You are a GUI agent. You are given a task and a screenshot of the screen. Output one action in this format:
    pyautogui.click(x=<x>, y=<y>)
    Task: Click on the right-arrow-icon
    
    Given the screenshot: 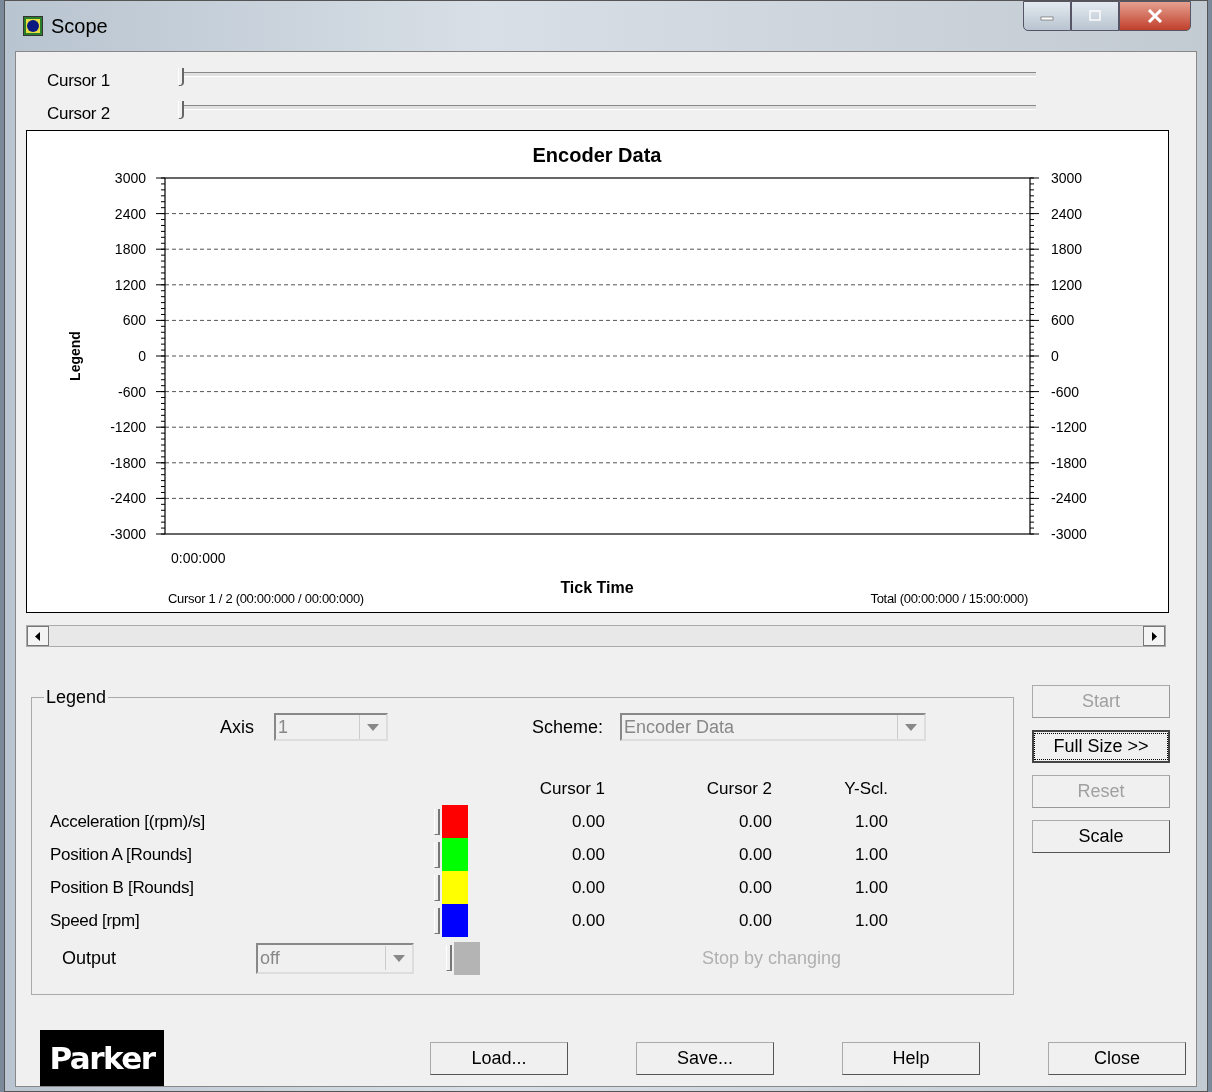 What is the action you would take?
    pyautogui.click(x=1154, y=636)
    